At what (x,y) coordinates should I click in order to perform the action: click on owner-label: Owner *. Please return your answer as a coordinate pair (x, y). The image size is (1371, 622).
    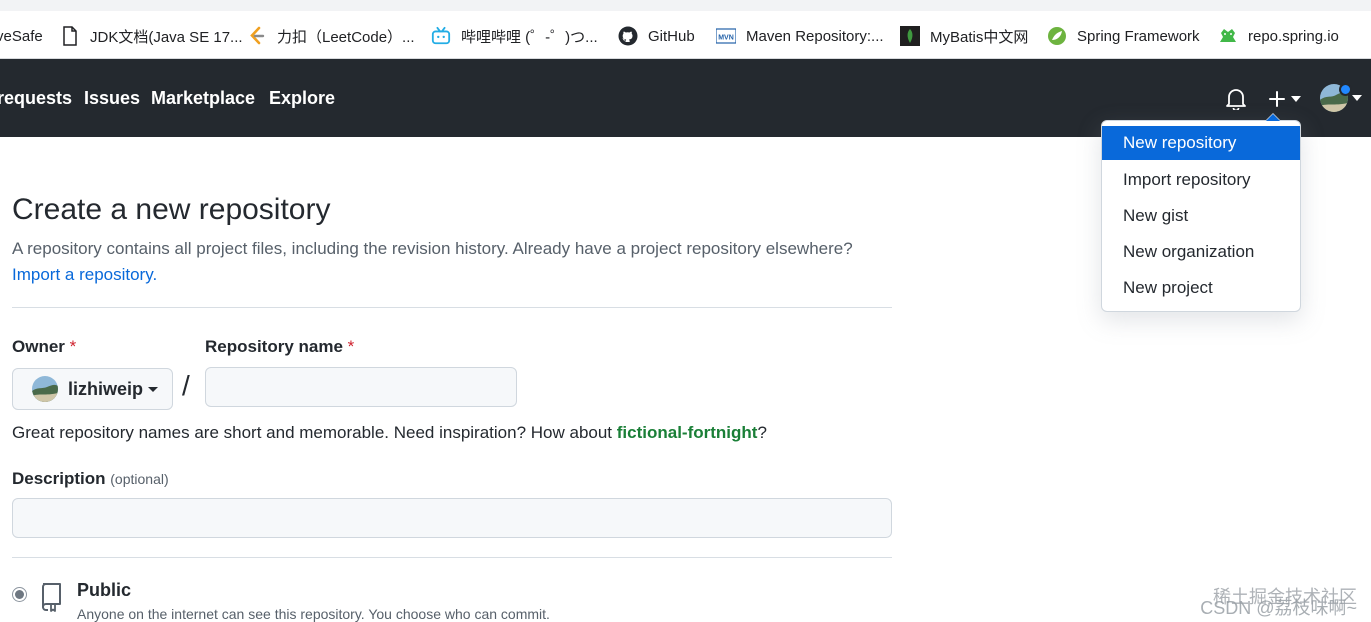
    Looking at the image, I should click on (44, 347).